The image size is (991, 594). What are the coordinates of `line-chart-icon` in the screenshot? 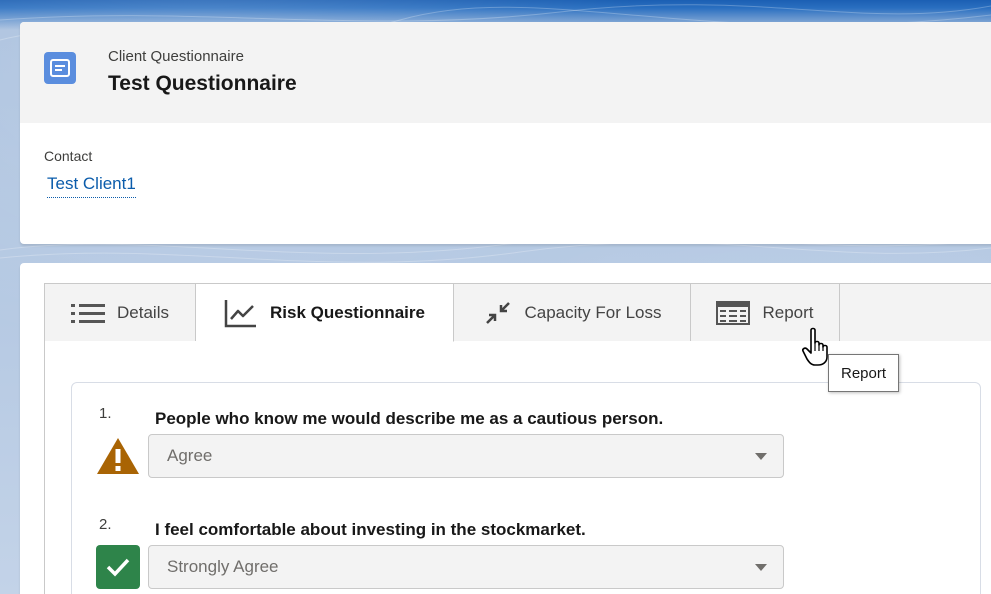 It's located at (240, 313).